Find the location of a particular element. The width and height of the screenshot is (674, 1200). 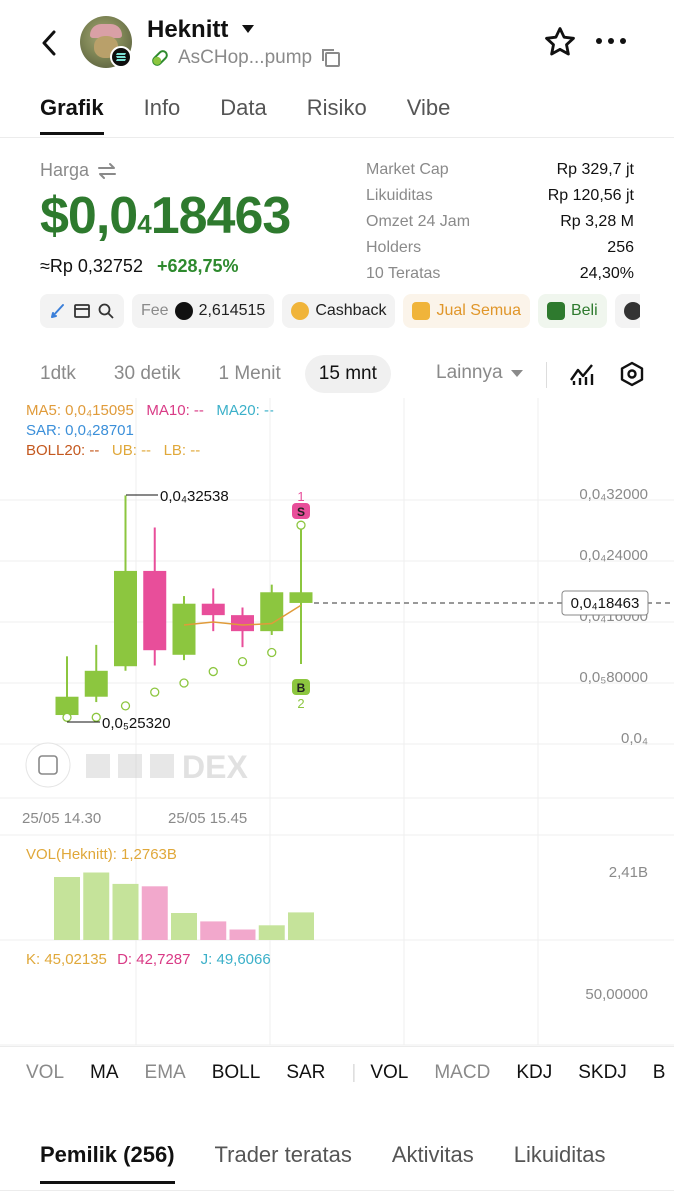

fee-chip: Fee 2,614515 is located at coordinates (203, 311).